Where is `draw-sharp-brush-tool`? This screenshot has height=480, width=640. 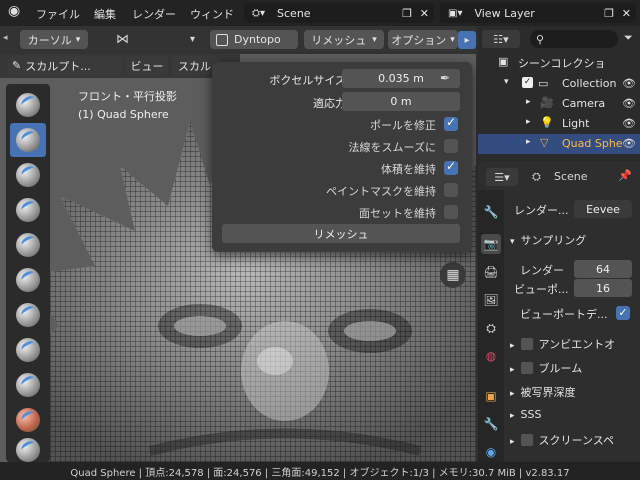
draw-sharp-brush-tool is located at coordinates (28, 140).